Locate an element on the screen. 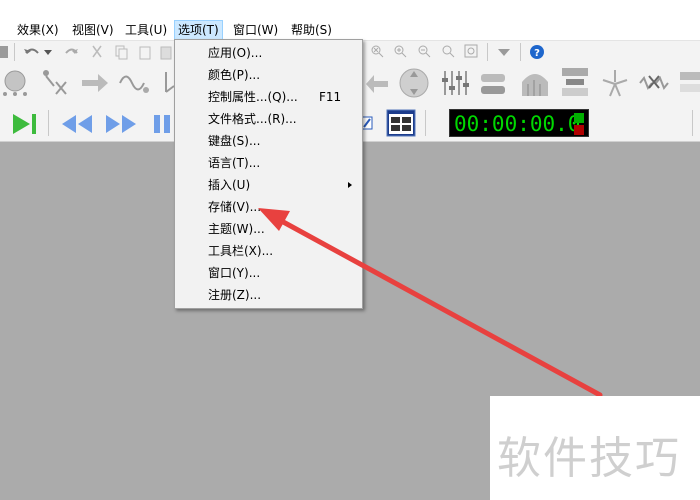 The width and height of the screenshot is (700, 500). arrow-left-effect-icon is located at coordinates (377, 84).